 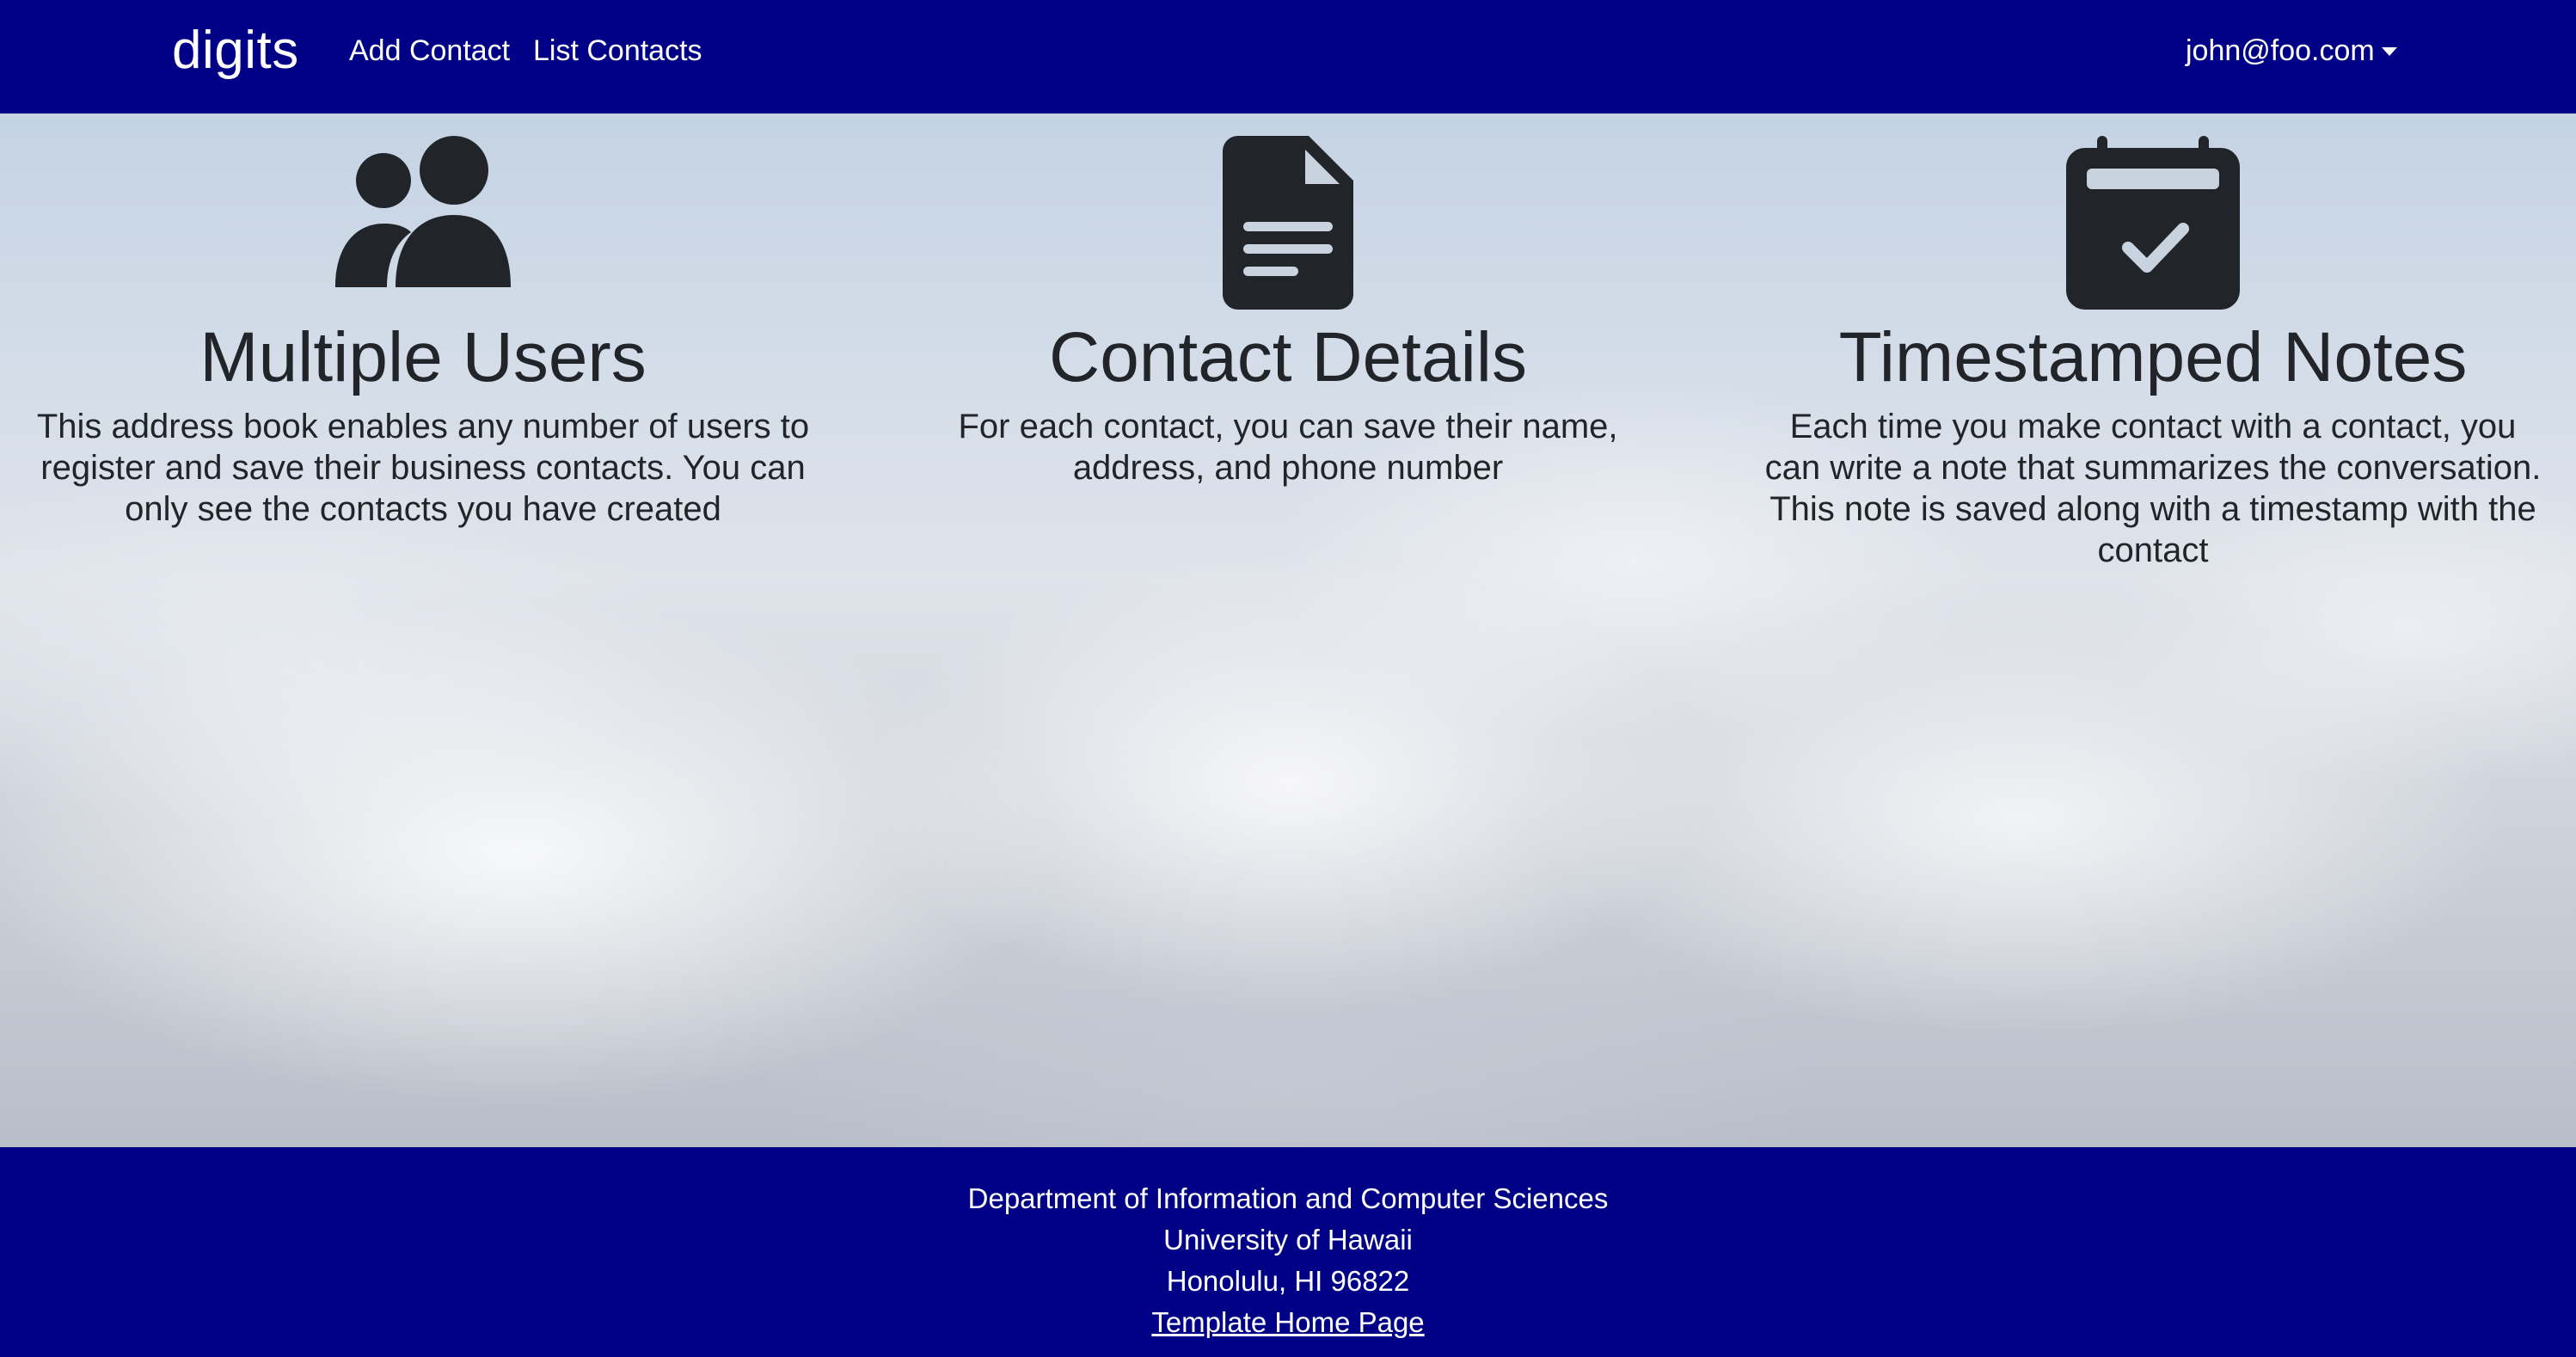 What do you see at coordinates (236, 50) in the screenshot?
I see `brand-logo: digits` at bounding box center [236, 50].